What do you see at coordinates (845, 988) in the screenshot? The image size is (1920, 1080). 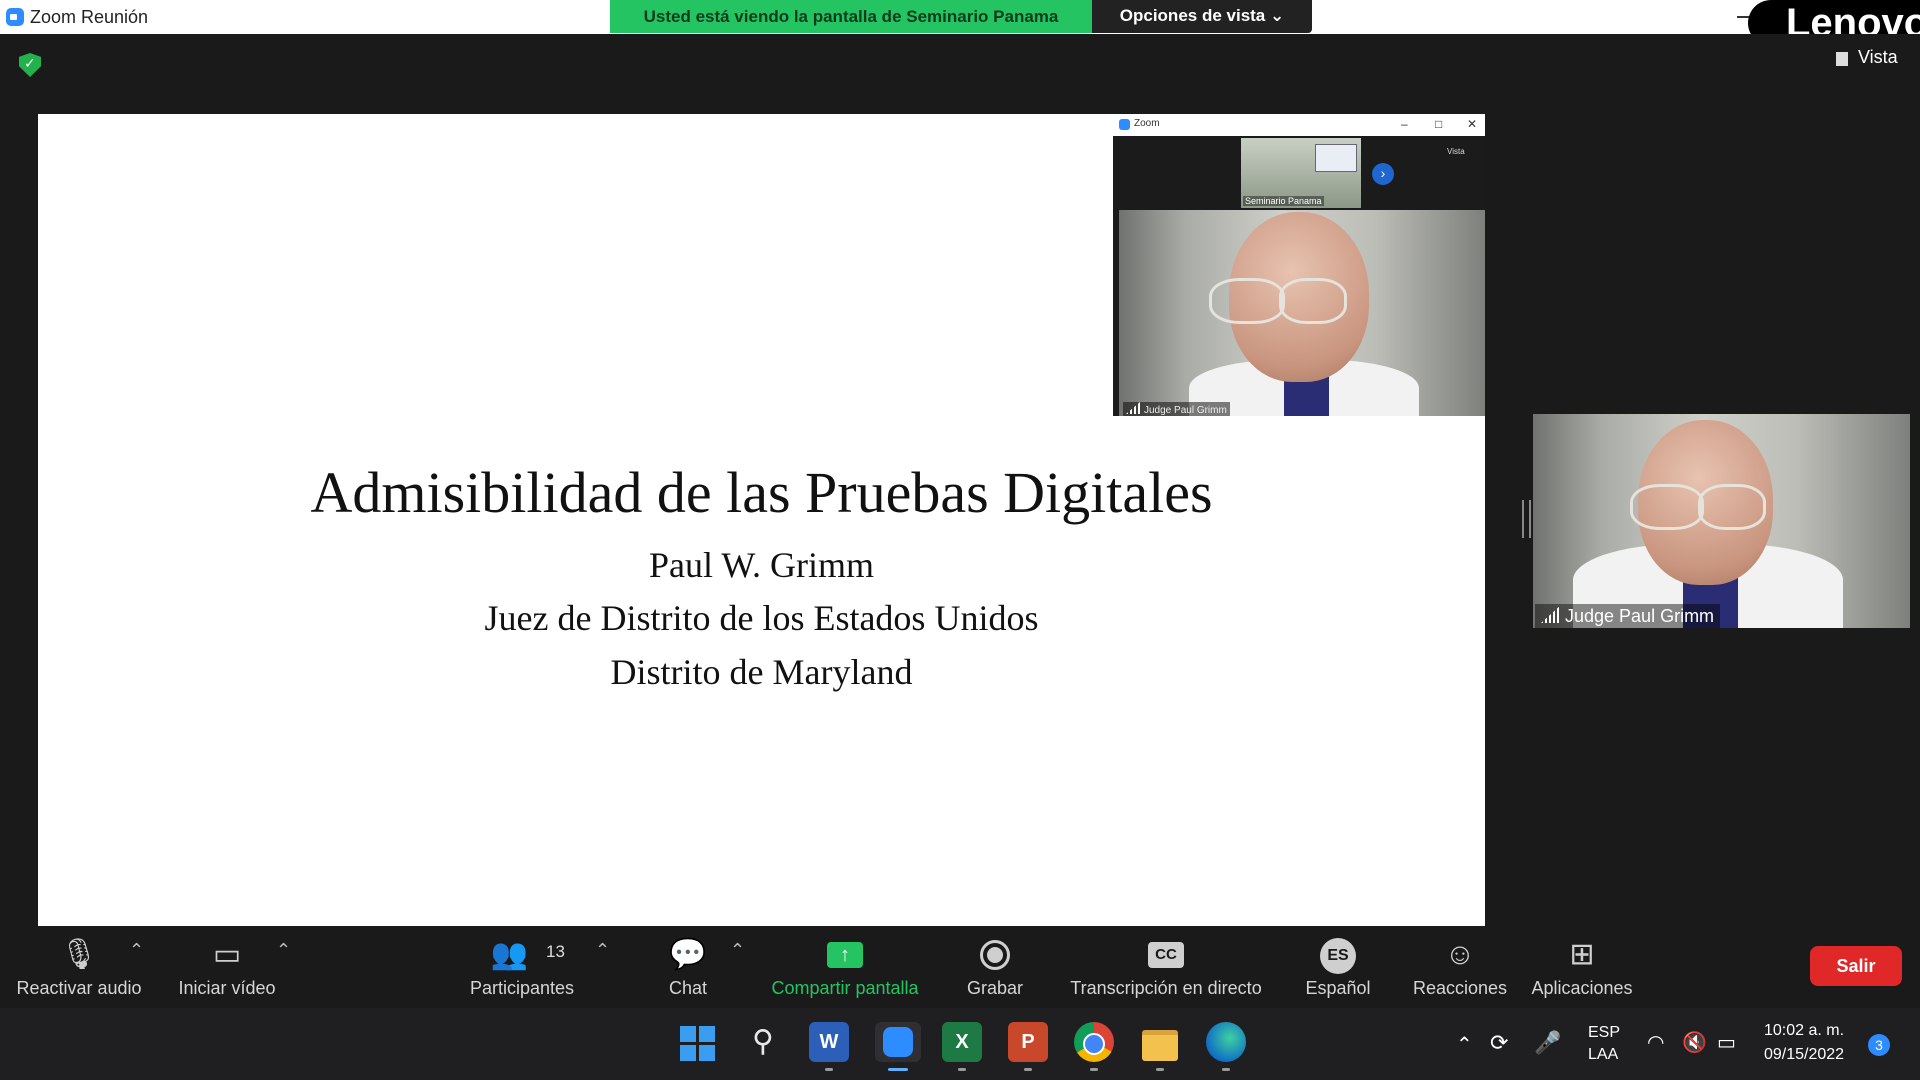 I see `share-screen-label: Compartir pantalla` at bounding box center [845, 988].